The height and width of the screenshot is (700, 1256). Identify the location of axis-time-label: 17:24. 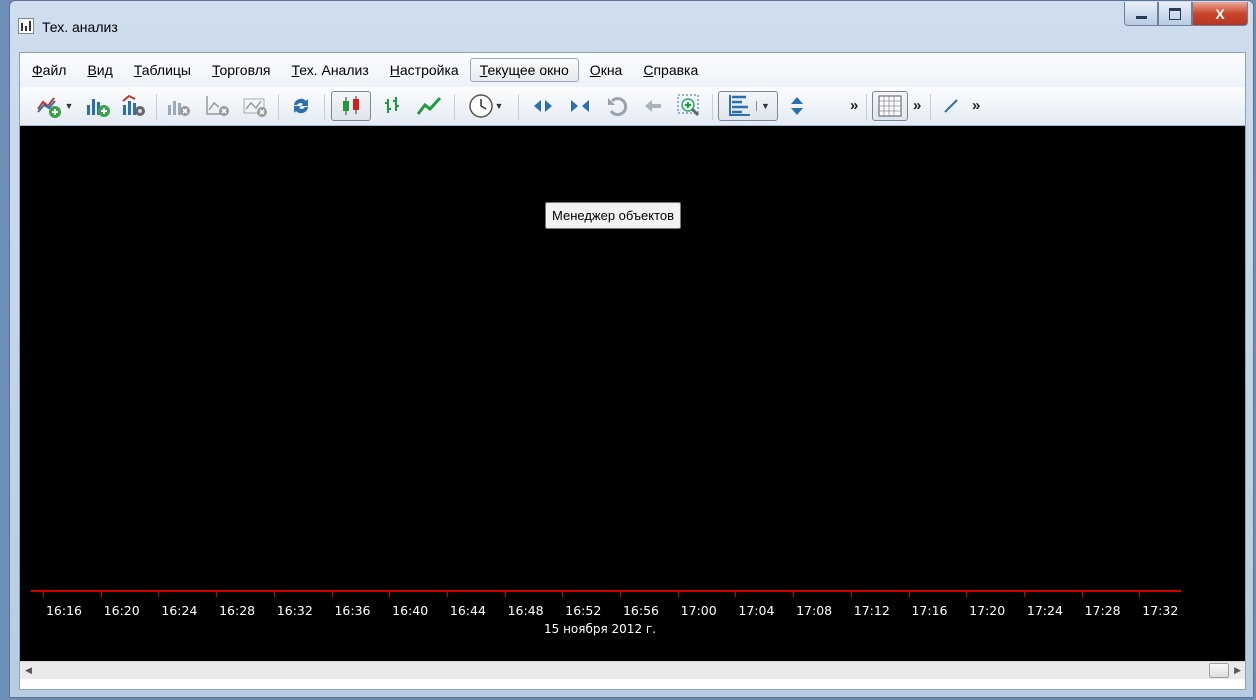
(1044, 610).